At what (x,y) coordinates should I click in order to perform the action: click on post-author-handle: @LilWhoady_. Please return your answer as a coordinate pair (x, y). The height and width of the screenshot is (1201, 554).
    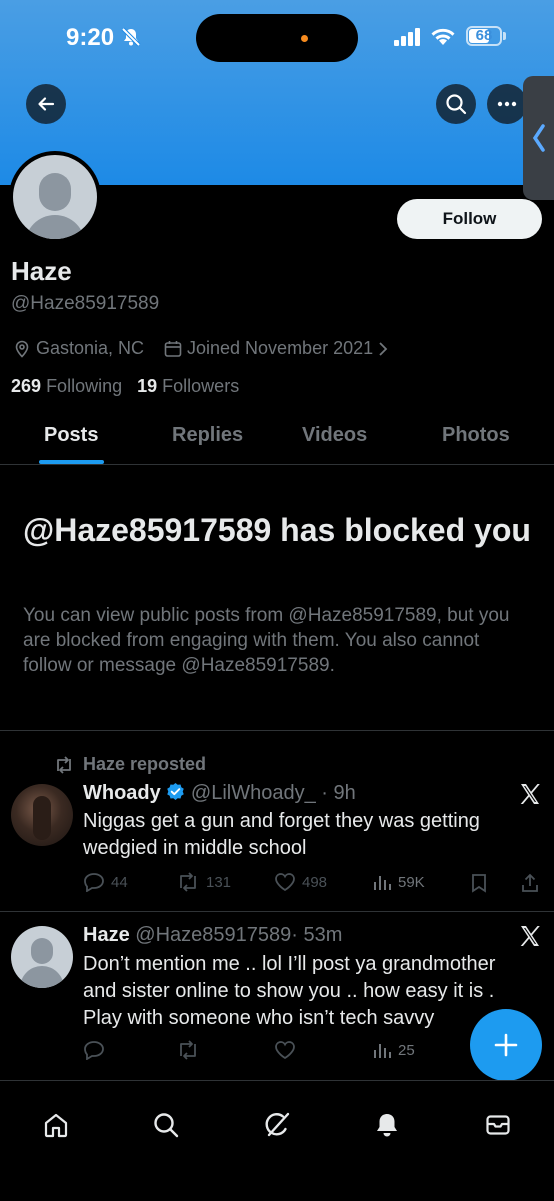
    Looking at the image, I should click on (253, 793).